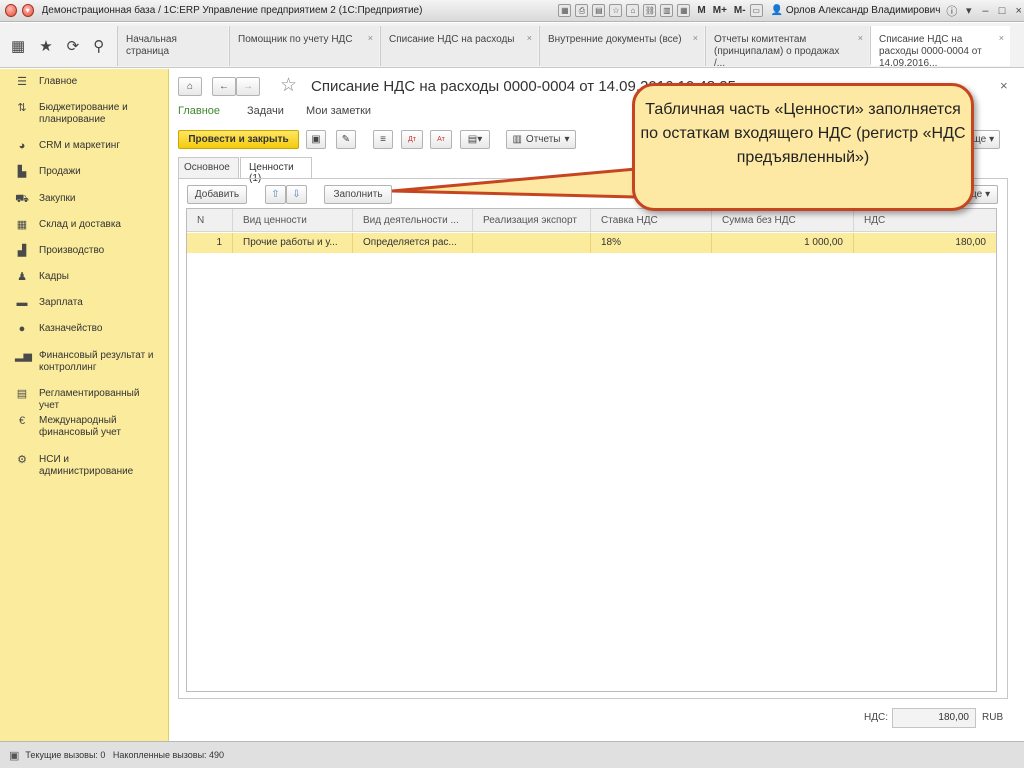 This screenshot has height=768, width=1024. What do you see at coordinates (27, 10) in the screenshot?
I see `dropdown-icon: ▾` at bounding box center [27, 10].